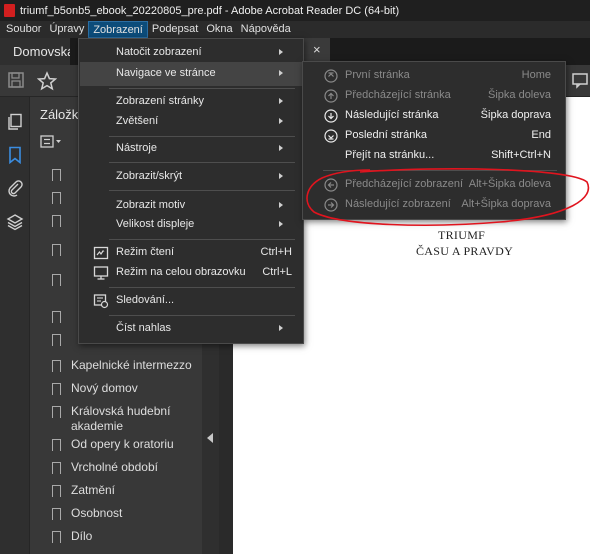 The image size is (590, 554). What do you see at coordinates (331, 76) in the screenshot?
I see `first-page-icon` at bounding box center [331, 76].